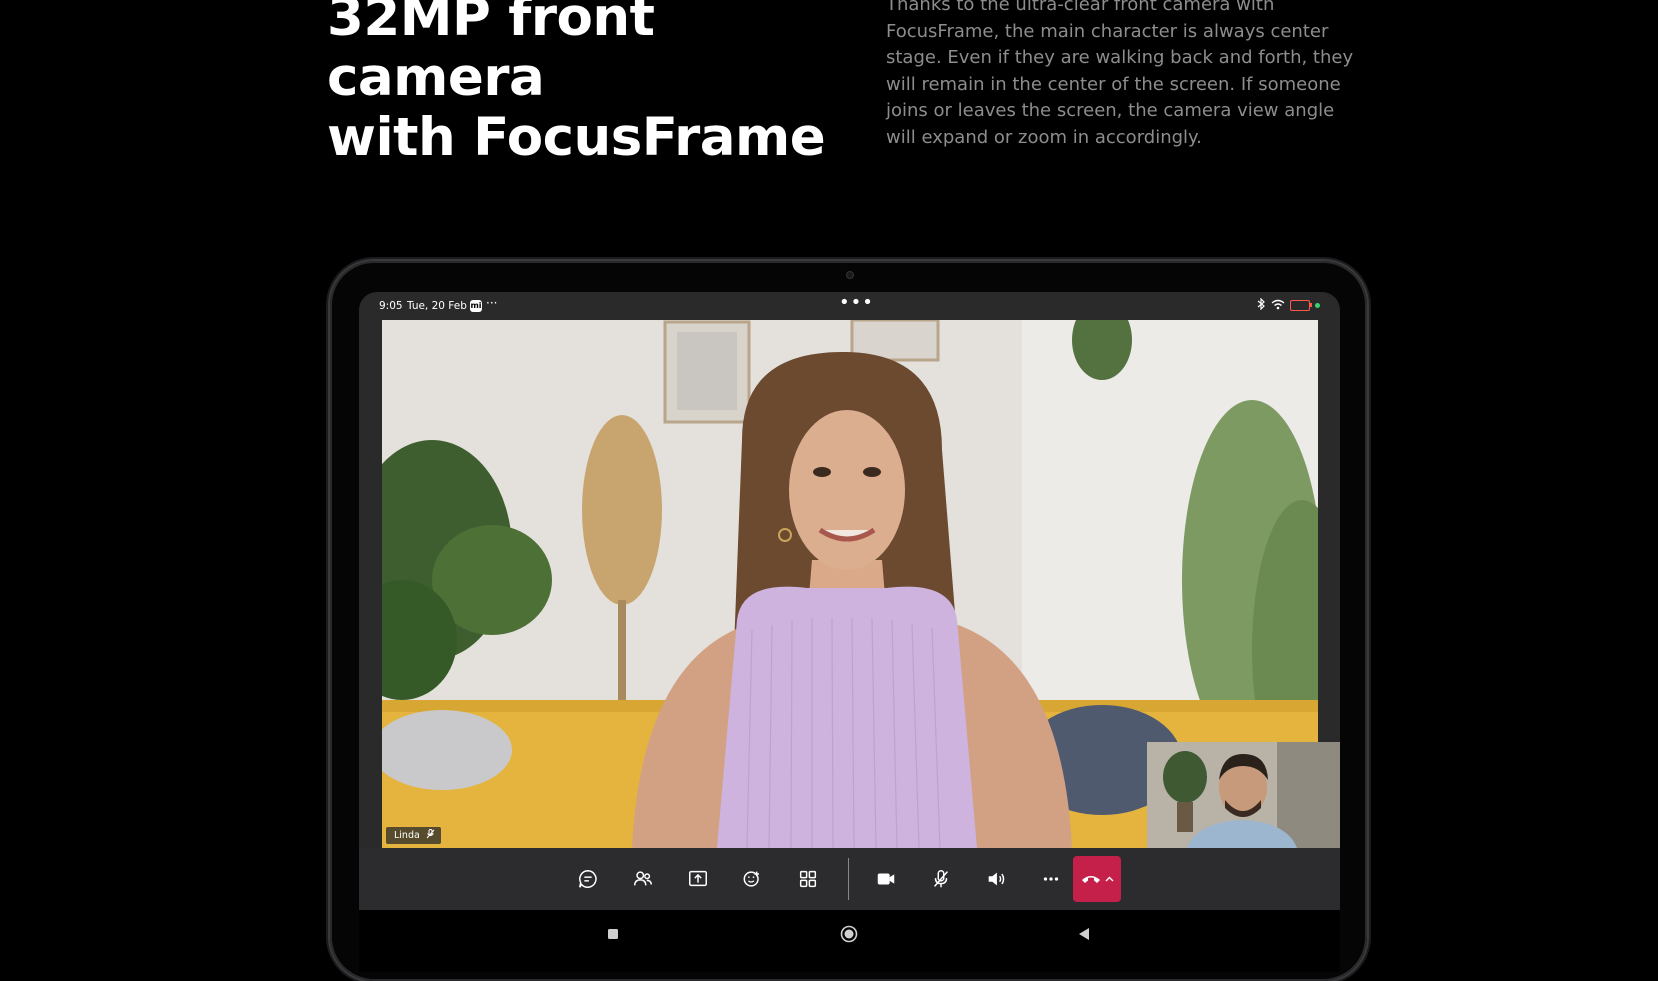 The image size is (1658, 981). I want to click on video-camera-icon, so click(886, 879).